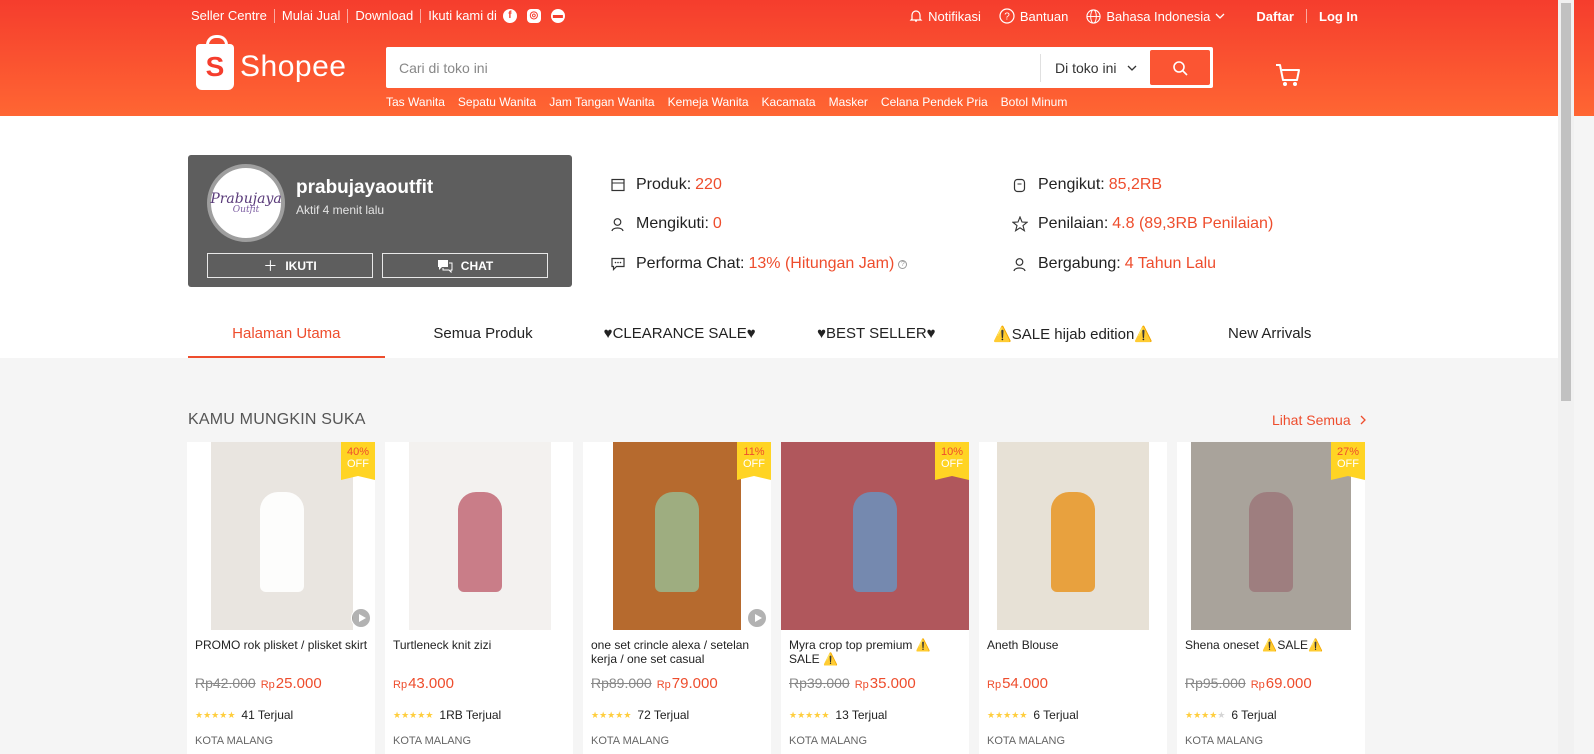  I want to click on help-link: ? Bantuan, so click(1033, 16).